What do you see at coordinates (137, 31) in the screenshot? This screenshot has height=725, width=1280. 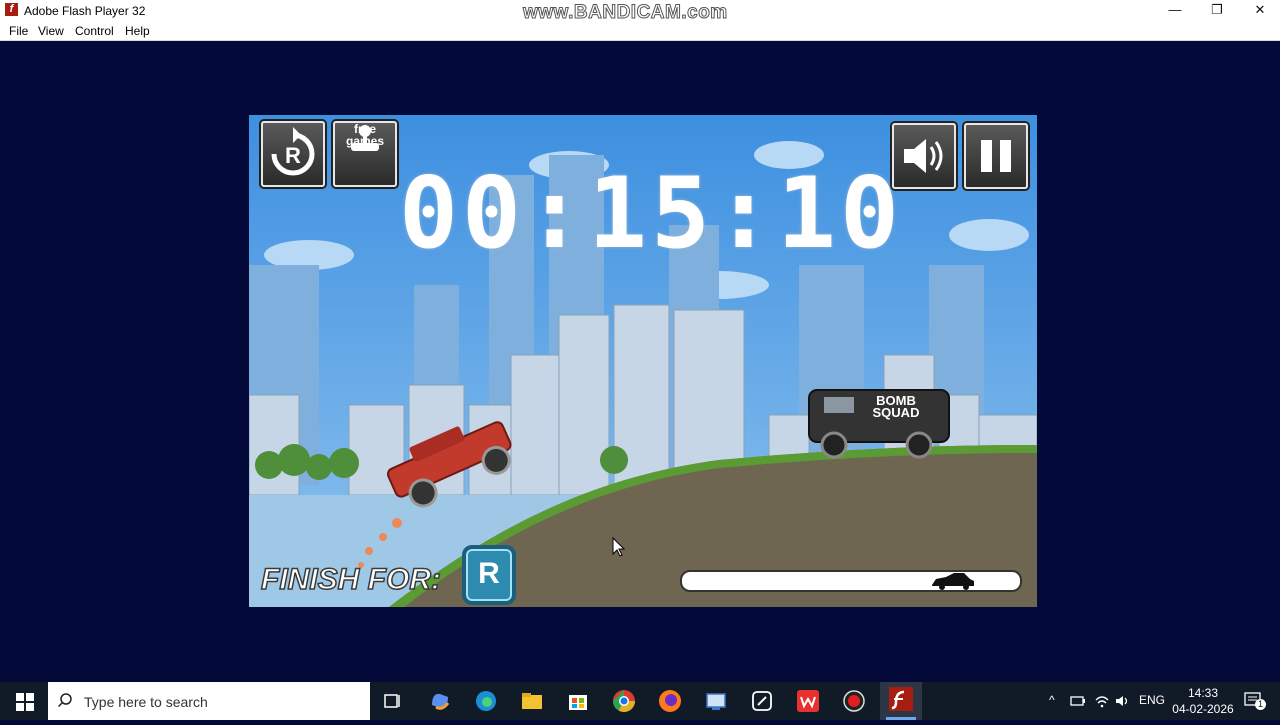 I see `menu-help: Help` at bounding box center [137, 31].